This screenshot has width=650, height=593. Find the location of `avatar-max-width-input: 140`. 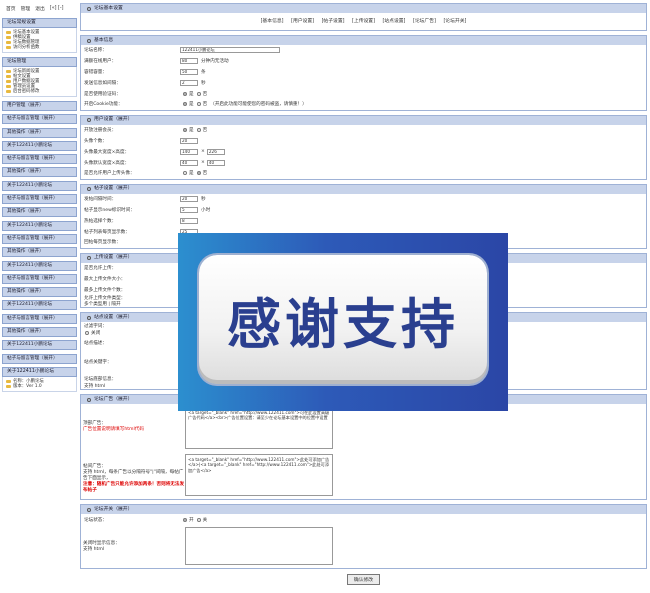

avatar-max-width-input: 140 is located at coordinates (189, 151).